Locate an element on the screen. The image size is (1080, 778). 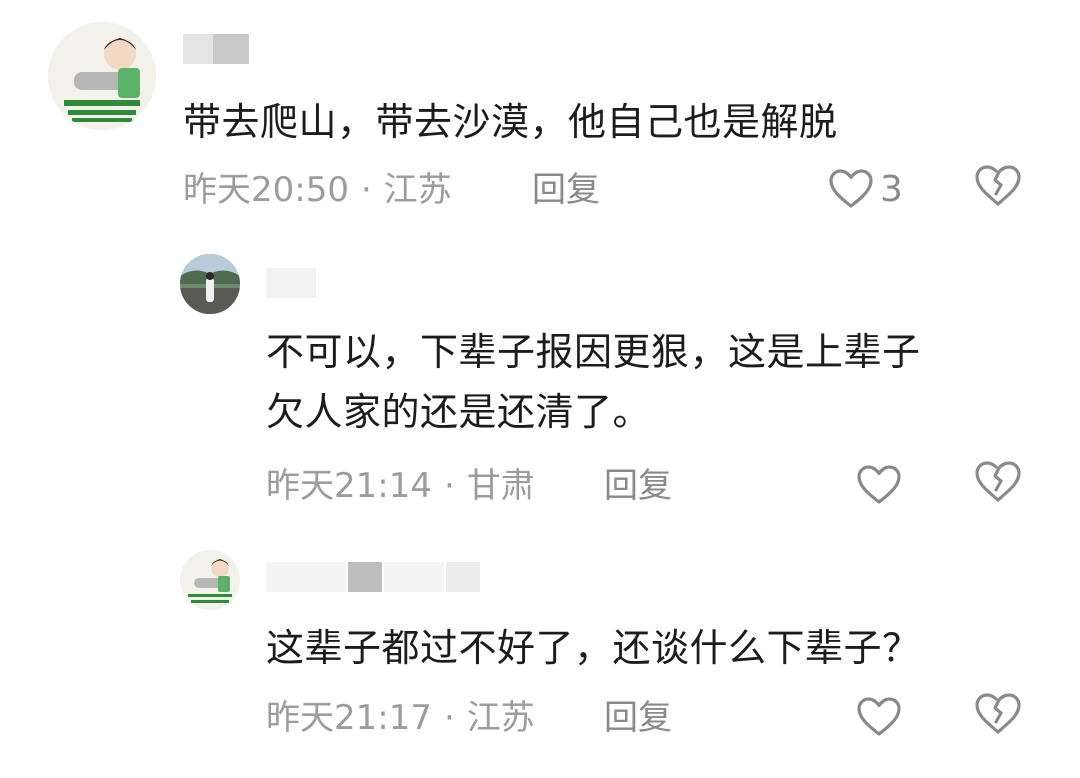
comment-location: 甘肃 is located at coordinates (500, 486).